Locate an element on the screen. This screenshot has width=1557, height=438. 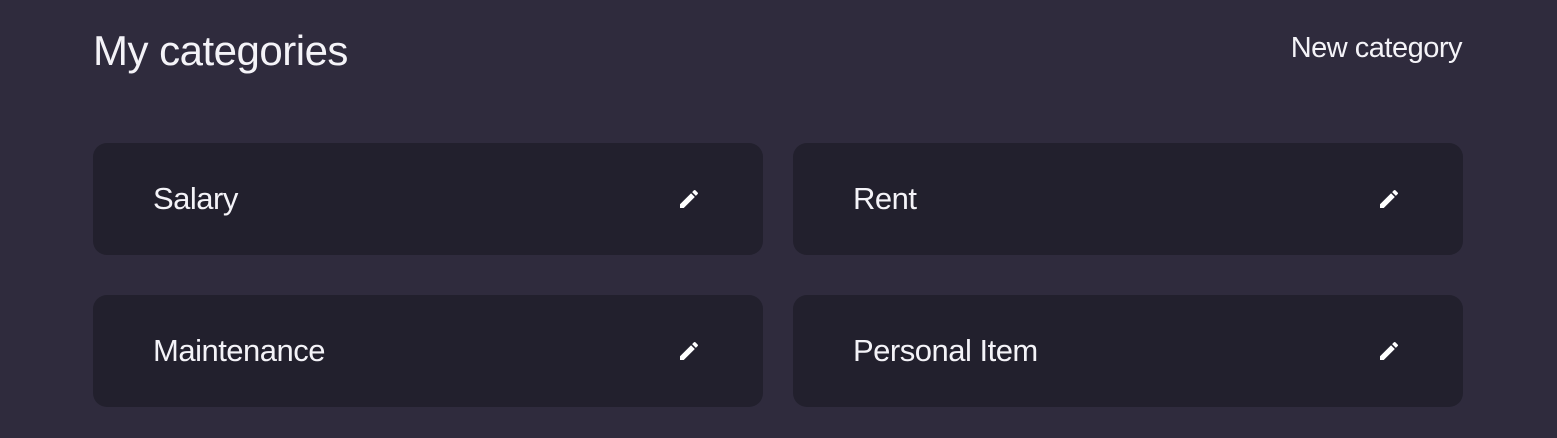
page-title: My categories is located at coordinates (220, 50).